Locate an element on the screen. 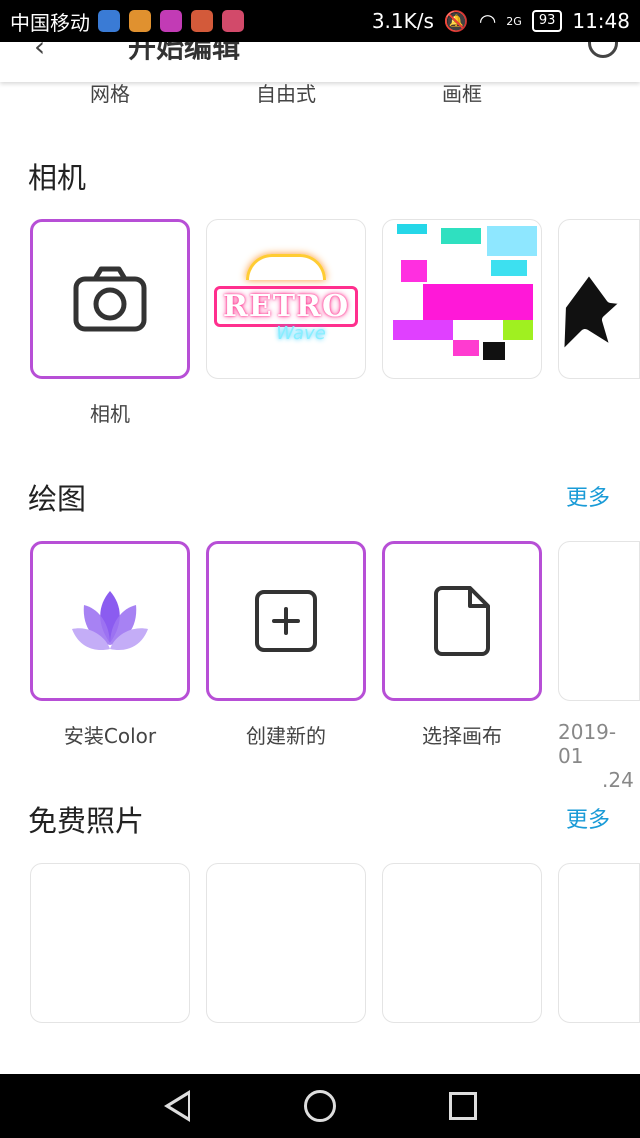 The width and height of the screenshot is (640, 1138). nav-back-icon is located at coordinates (177, 1106).